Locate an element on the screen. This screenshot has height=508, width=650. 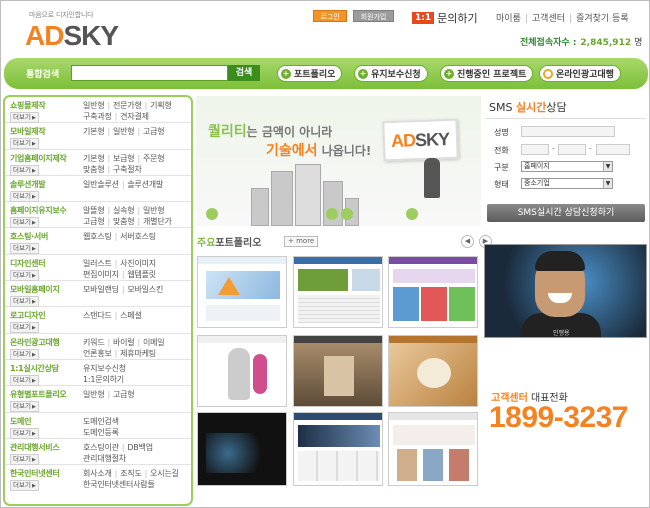
menu-sublink: 스탠다드 is located at coordinates (97, 315).